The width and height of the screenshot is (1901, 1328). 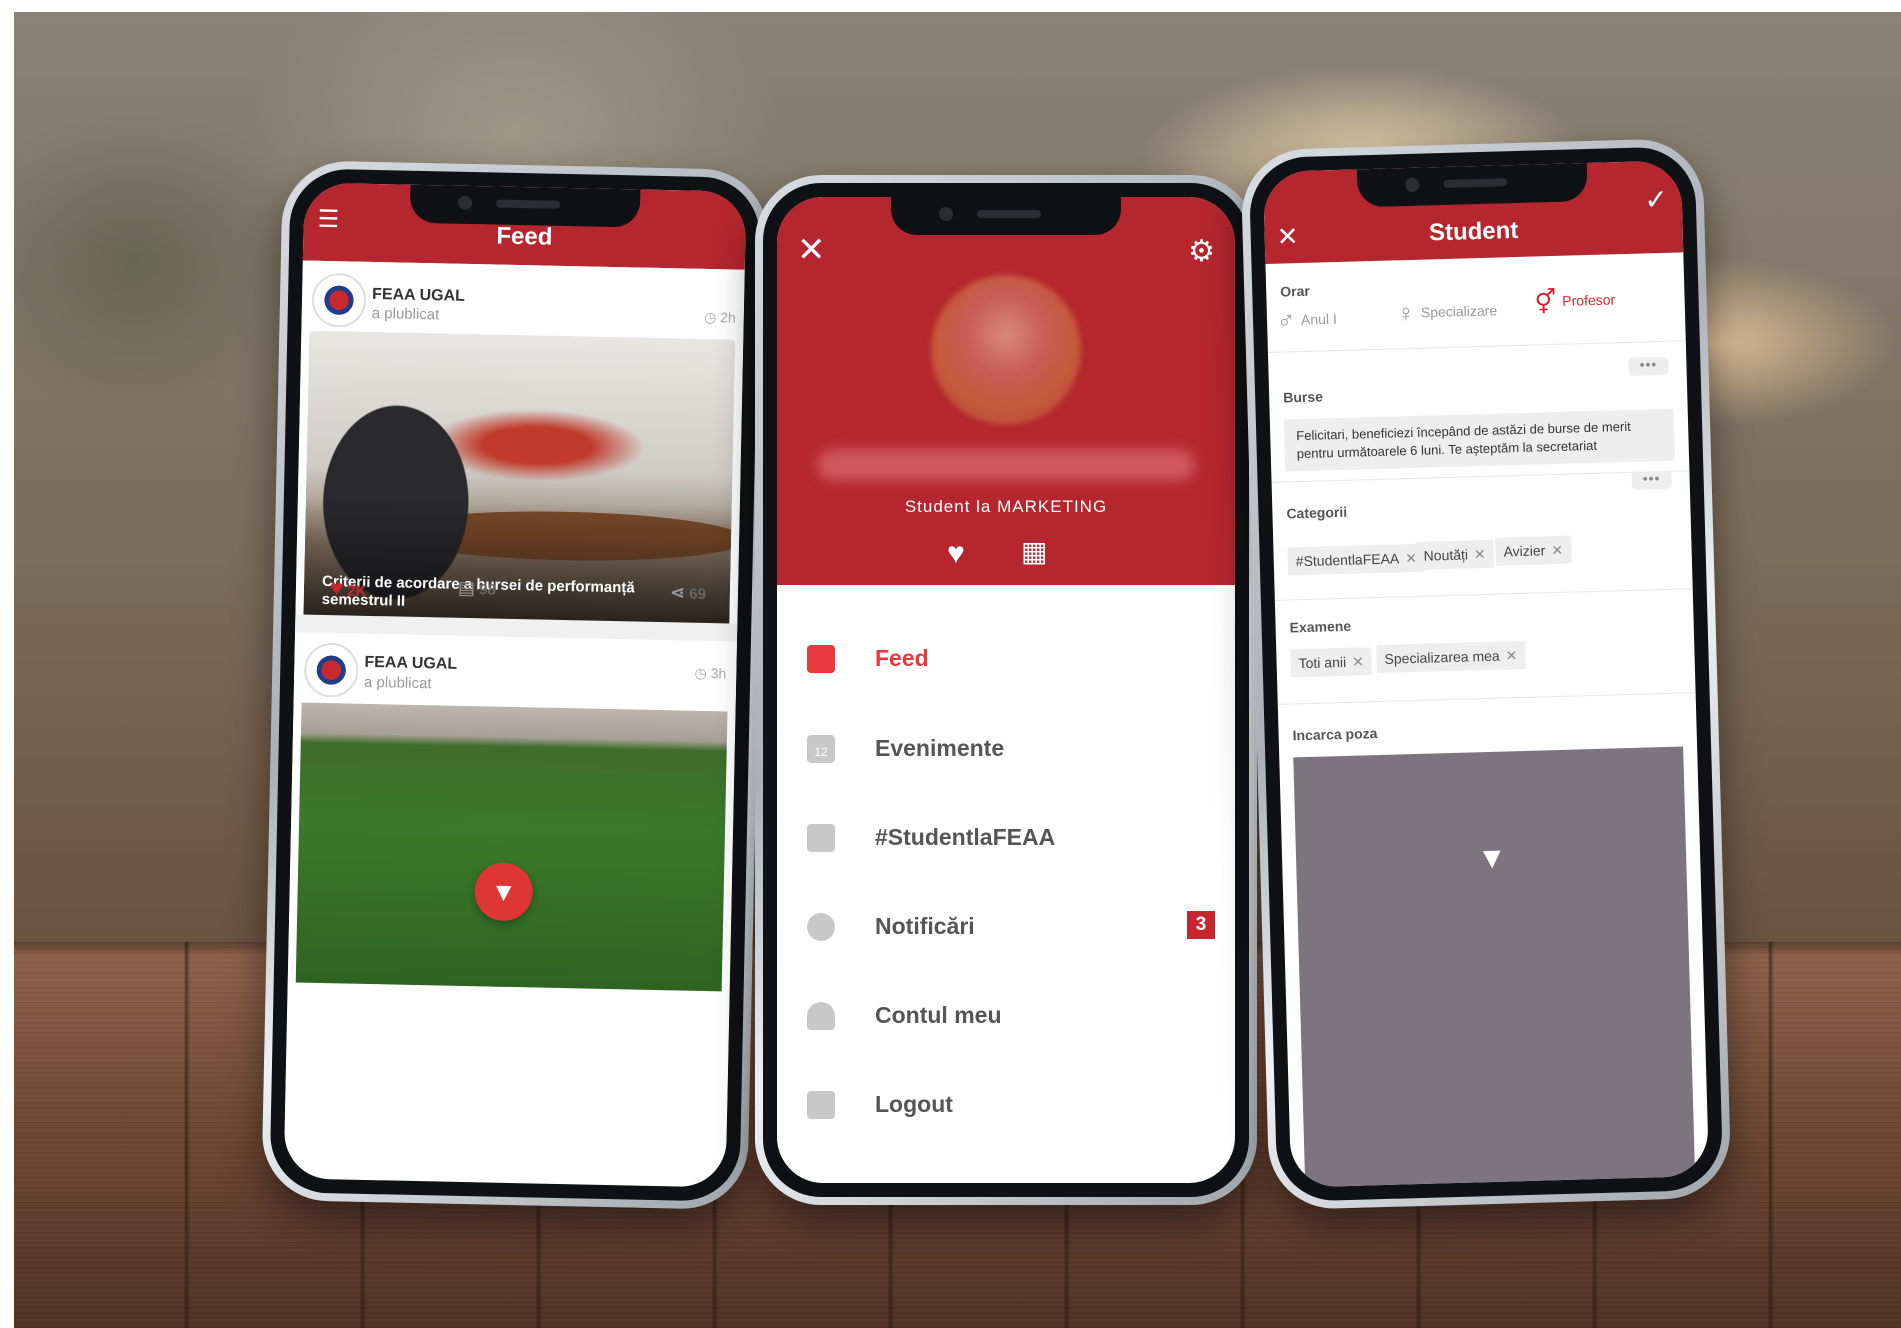 What do you see at coordinates (477, 589) in the screenshot?
I see `comment-button: ▤ 98` at bounding box center [477, 589].